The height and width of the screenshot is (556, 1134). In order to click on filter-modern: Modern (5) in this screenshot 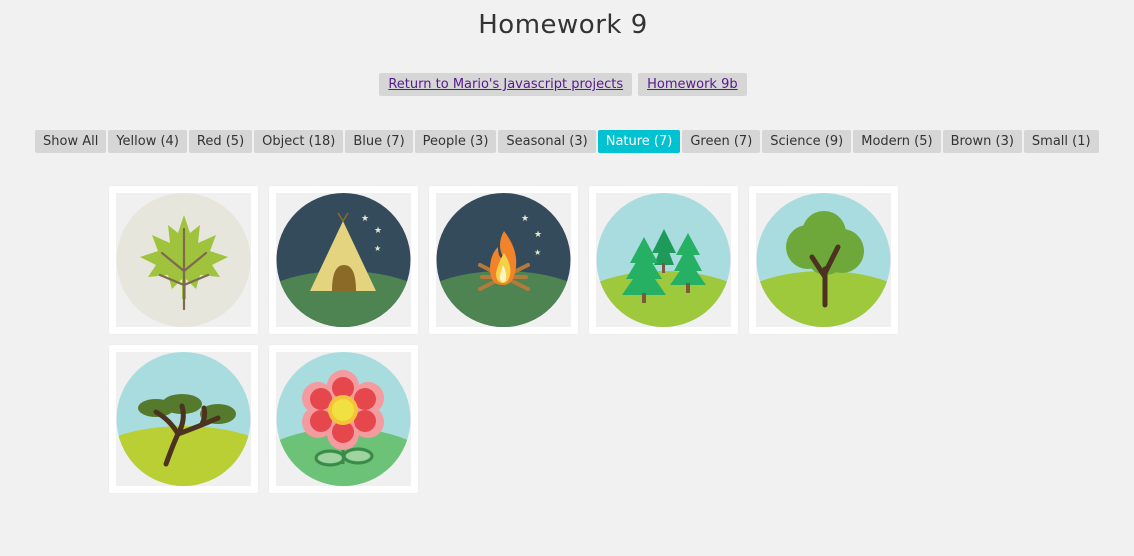, I will do `click(897, 141)`.